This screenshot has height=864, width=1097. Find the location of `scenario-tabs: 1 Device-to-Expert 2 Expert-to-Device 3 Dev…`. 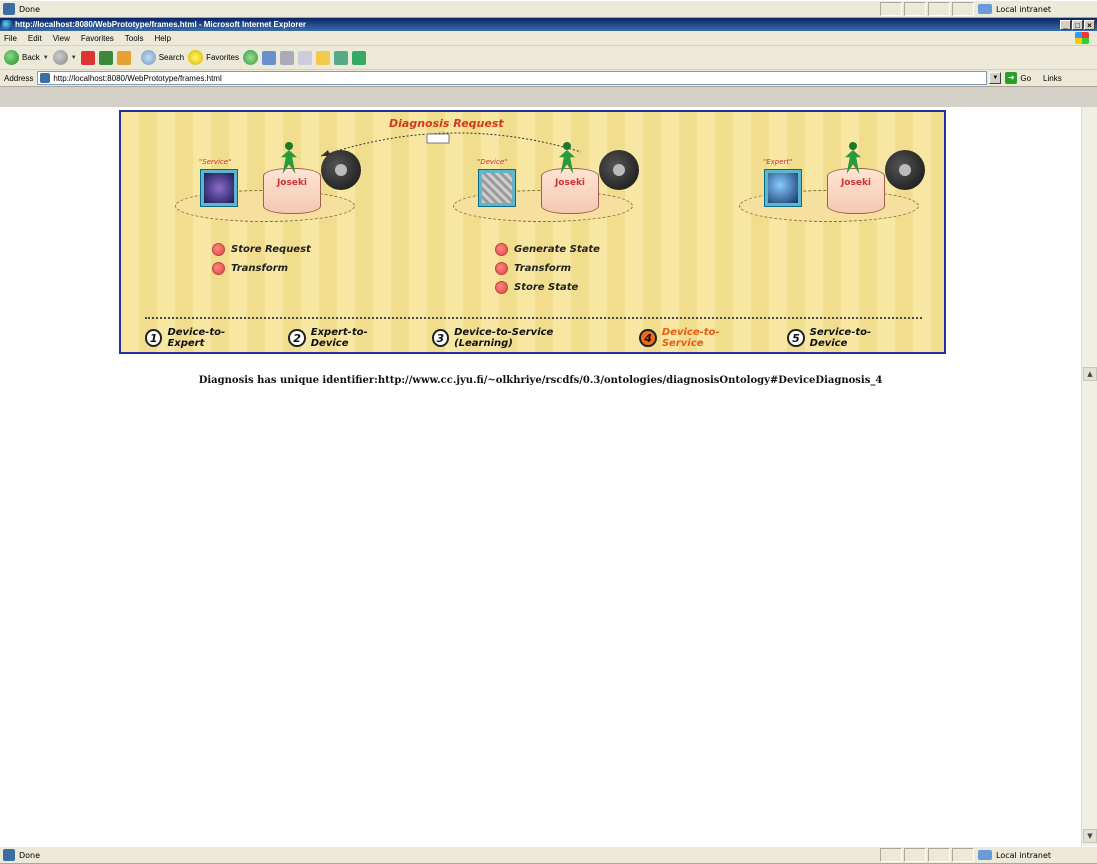

scenario-tabs: 1 Device-to-Expert 2 Expert-to-Device 3 Dev… is located at coordinates (540, 338).